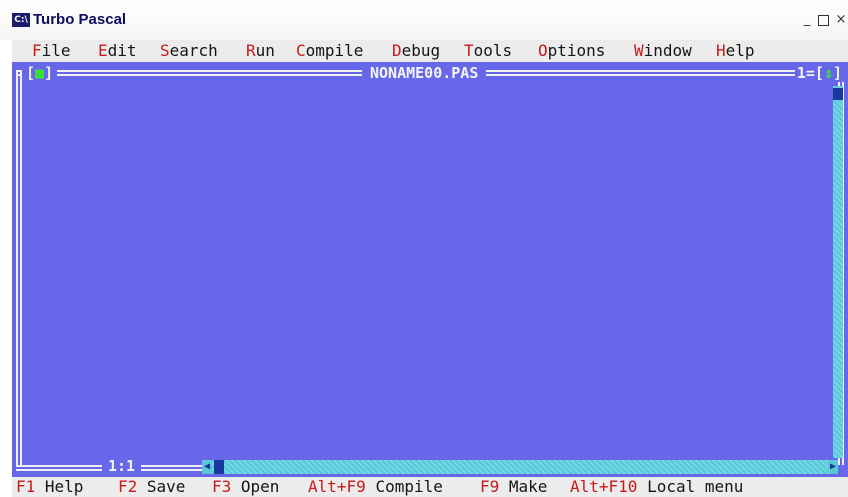  Describe the element at coordinates (37, 50) in the screenshot. I see `menu-hotkey: F` at that location.